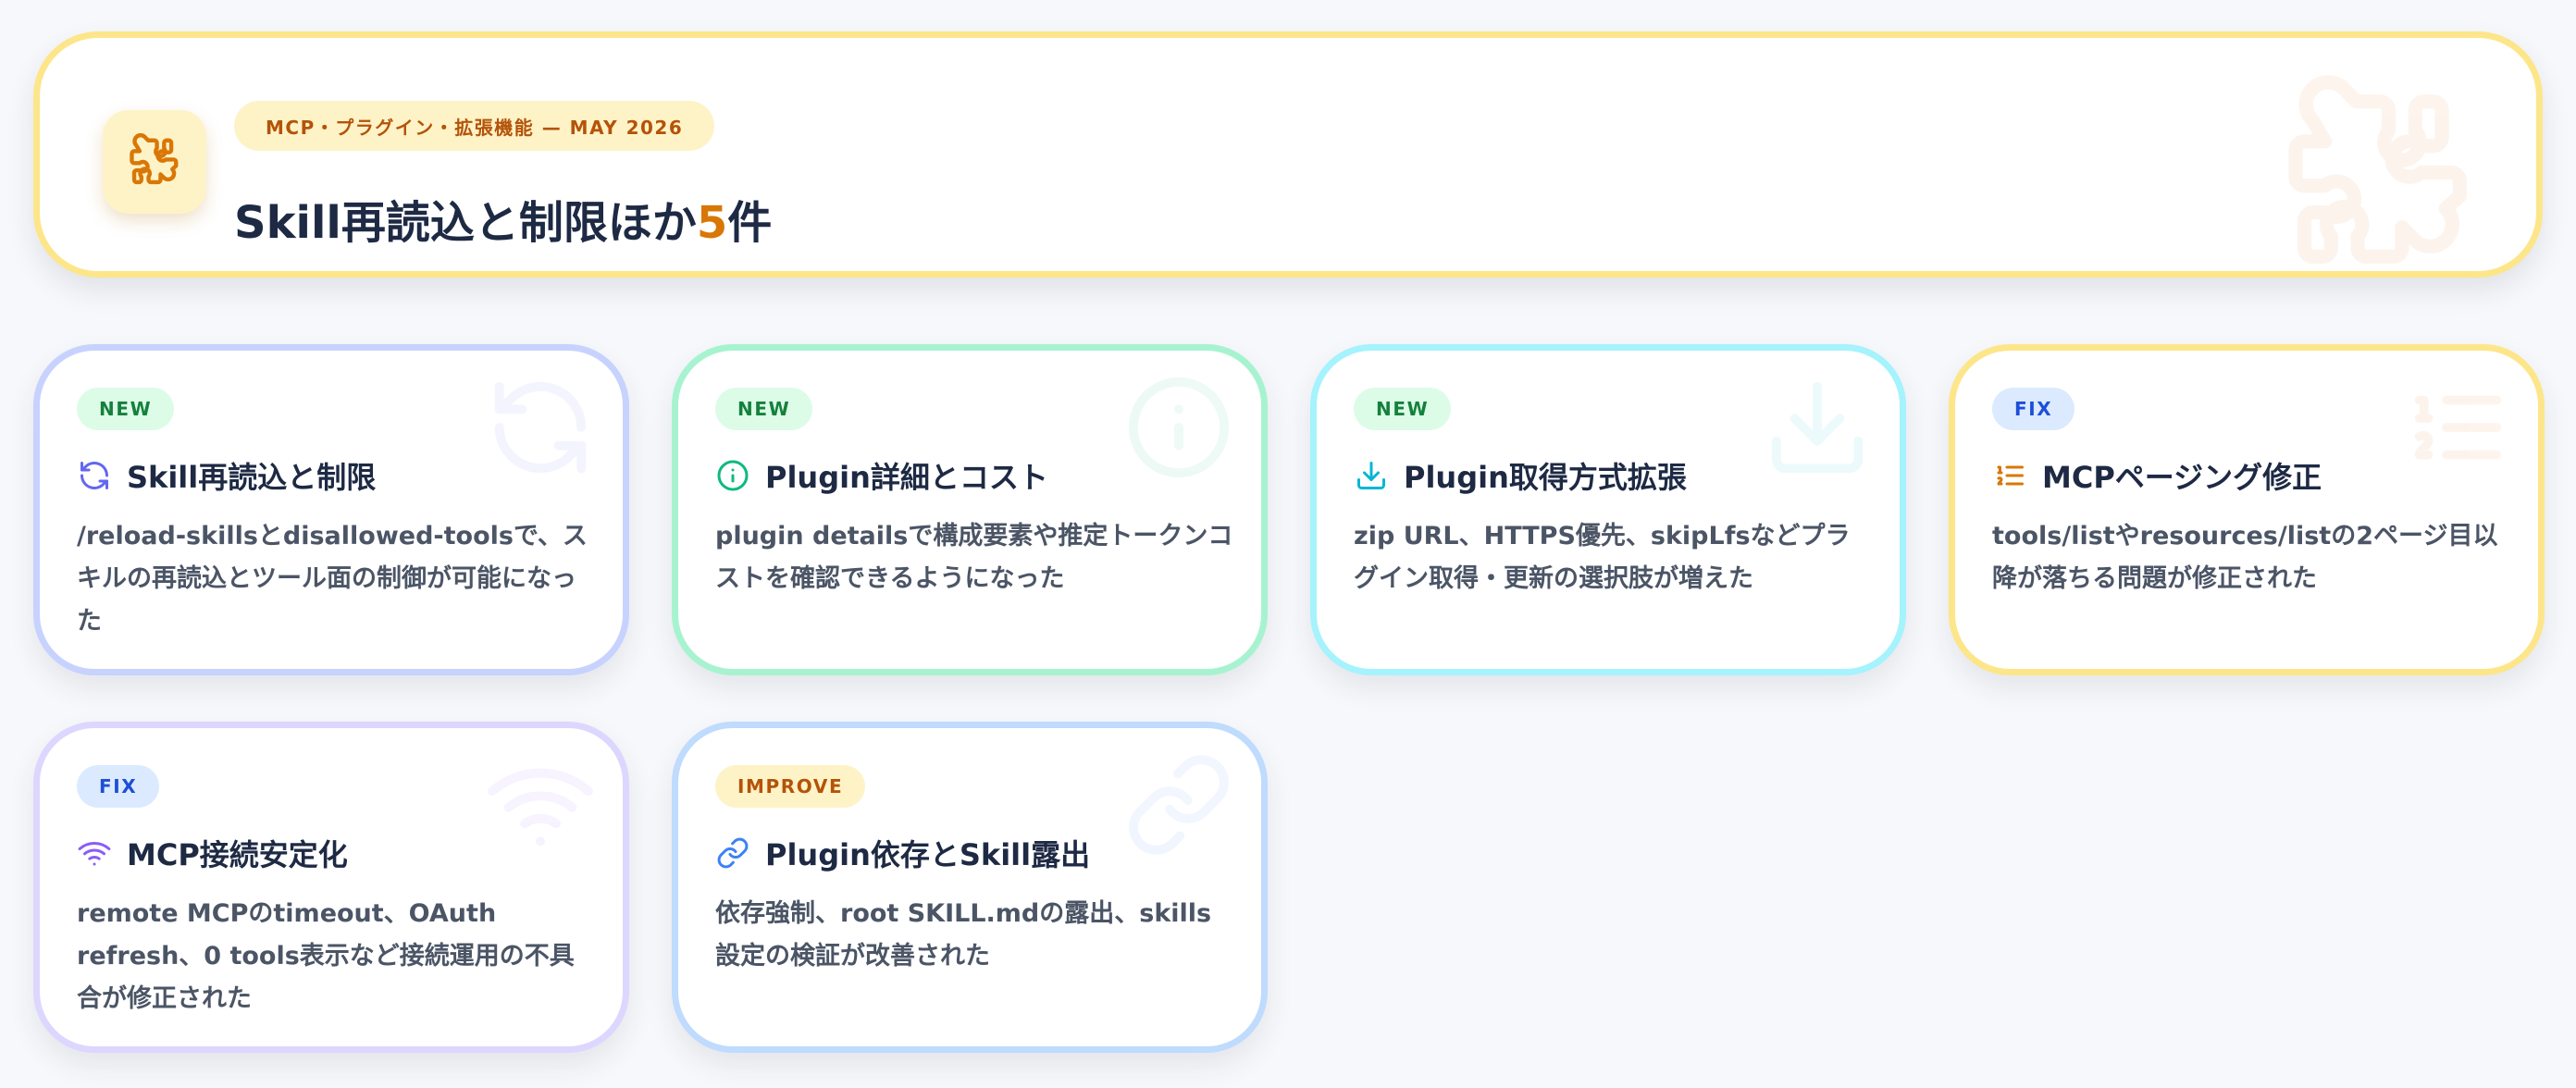  Describe the element at coordinates (1818, 427) in the screenshot. I see `download-watermark-icon` at that location.